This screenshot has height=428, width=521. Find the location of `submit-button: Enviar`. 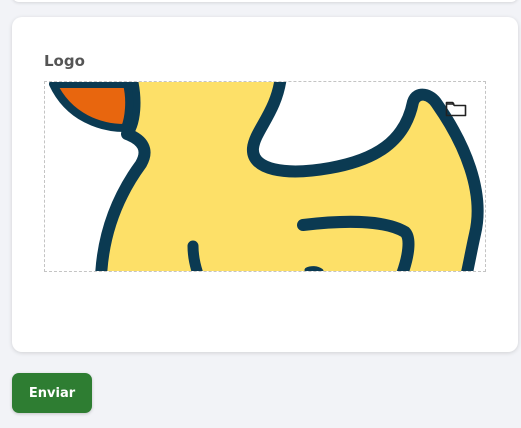

submit-button: Enviar is located at coordinates (52, 393).